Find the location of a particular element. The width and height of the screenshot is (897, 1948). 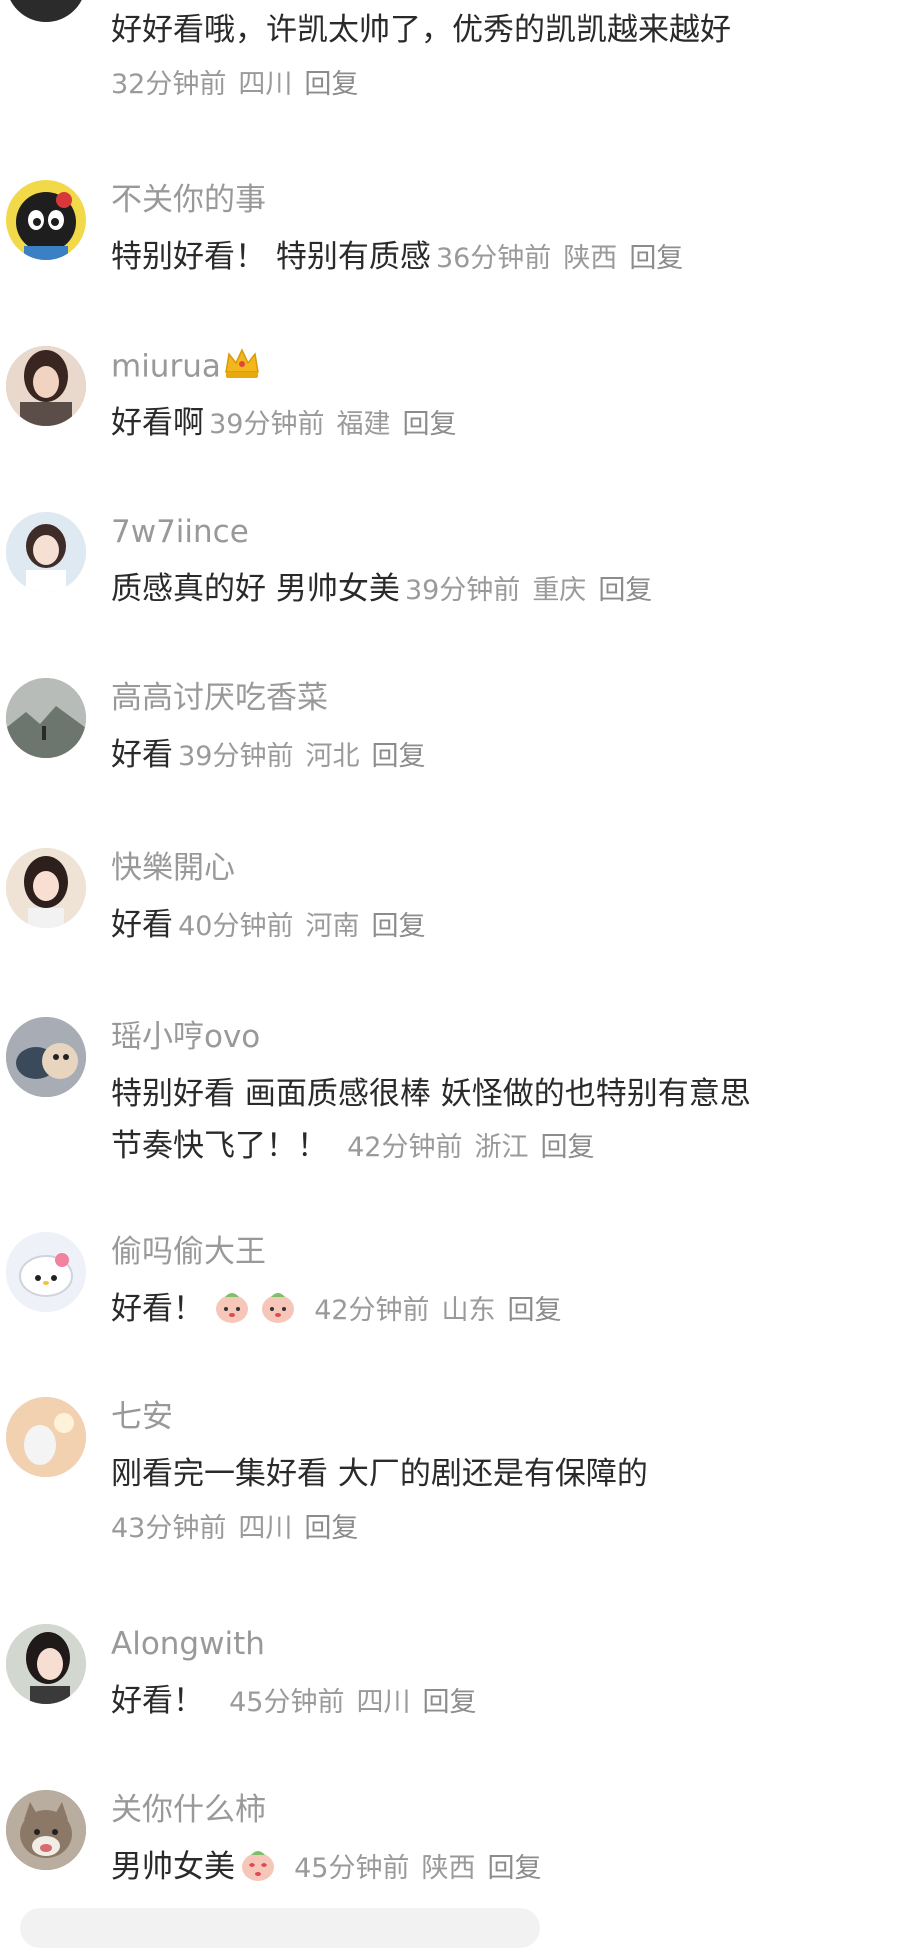

username: 偷吗偷大王 is located at coordinates (188, 1252).